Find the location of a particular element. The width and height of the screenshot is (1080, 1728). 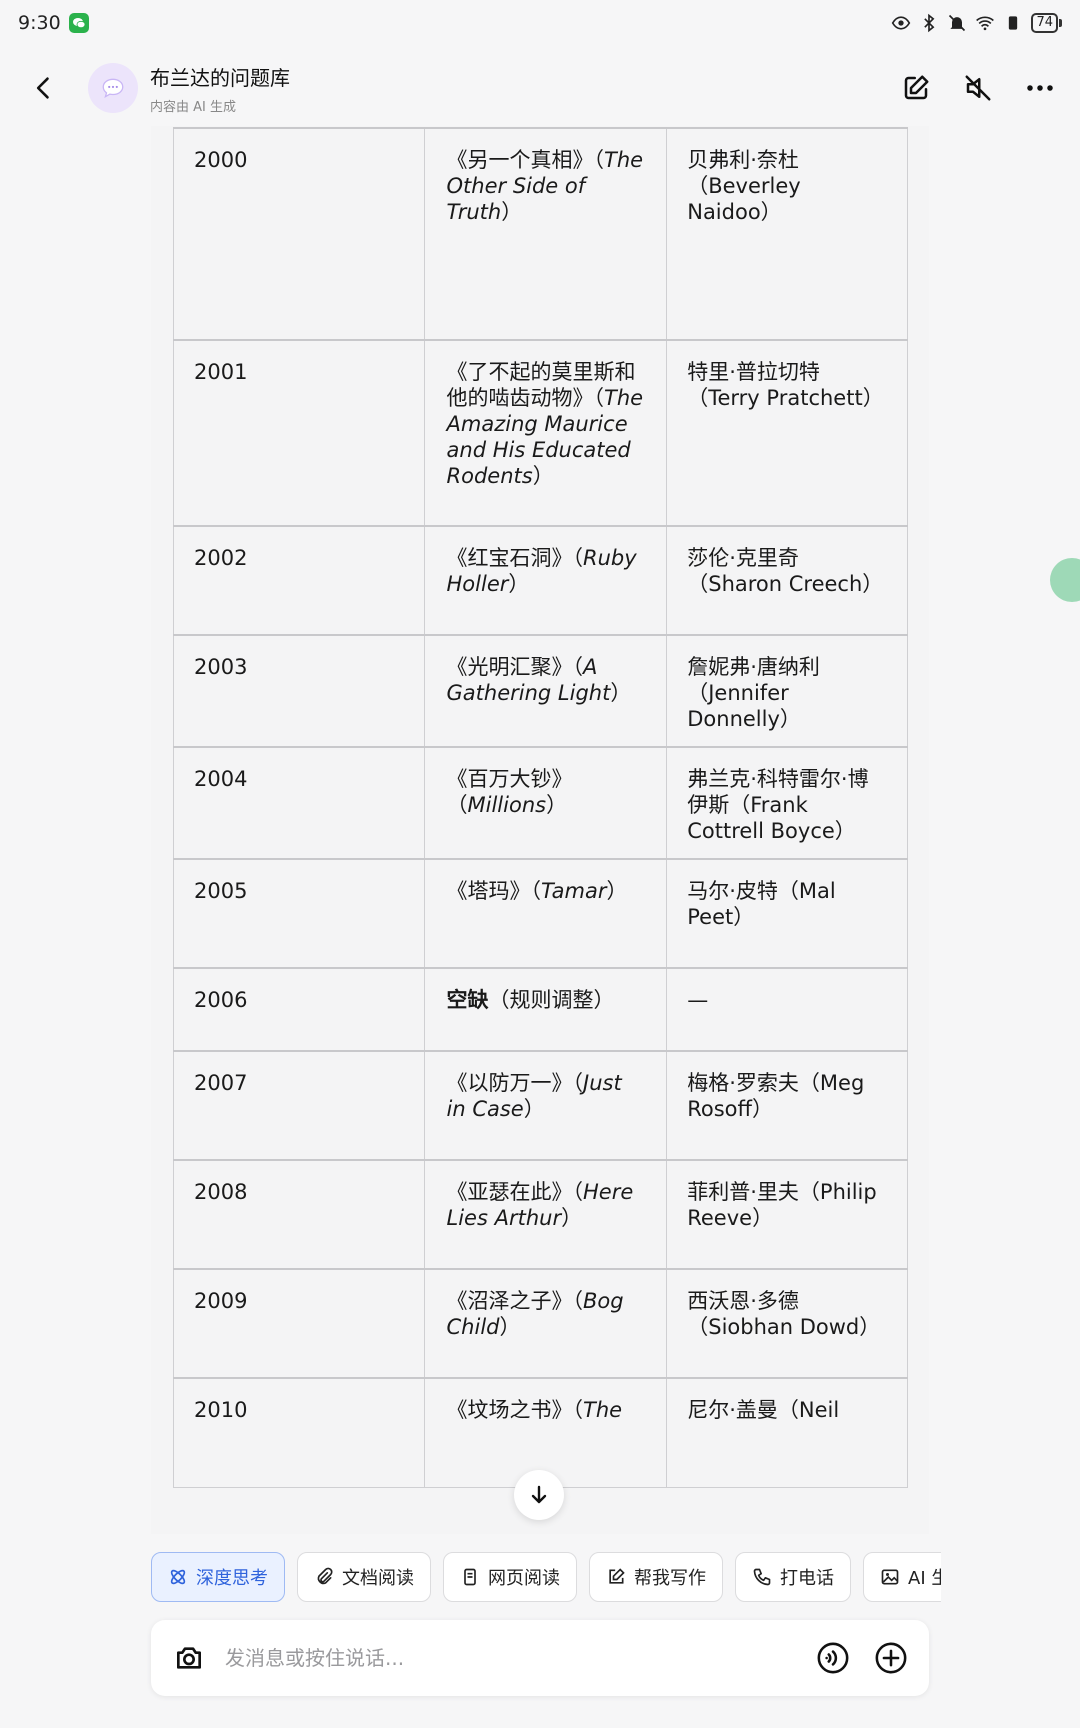

mute-bell-icon is located at coordinates (957, 23).